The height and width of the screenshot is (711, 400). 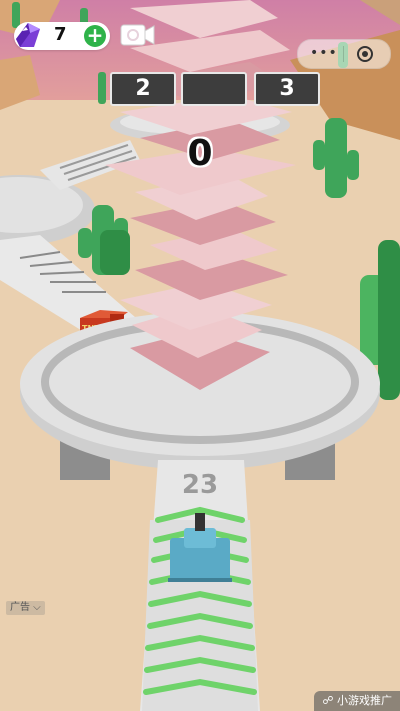 I want to click on level-progress-bar, so click(x=214, y=89).